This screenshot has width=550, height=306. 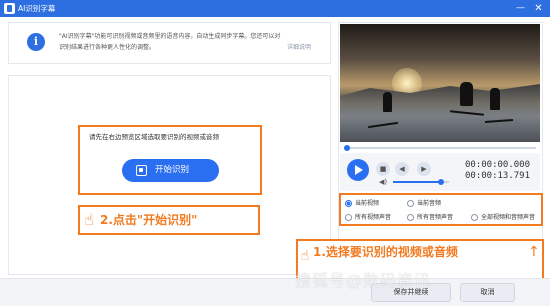 I want to click on recognize-icon, so click(x=141, y=170).